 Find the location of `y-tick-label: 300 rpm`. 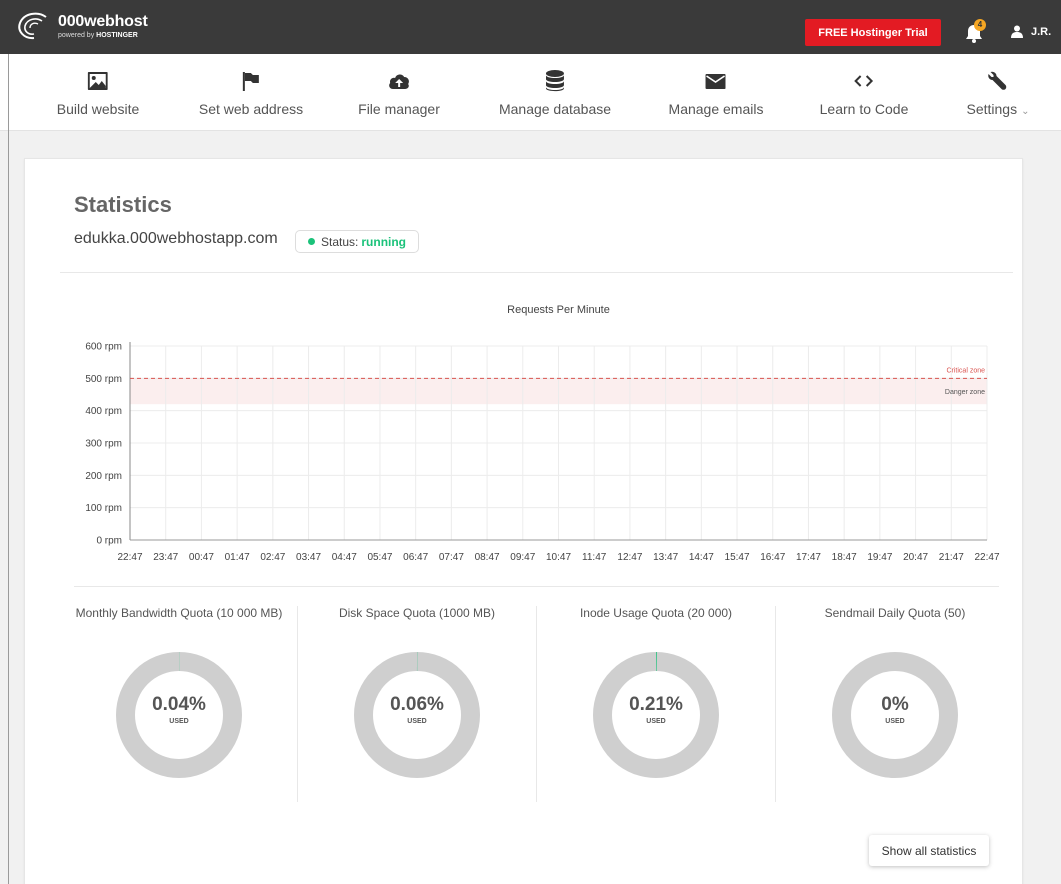

y-tick-label: 300 rpm is located at coordinates (103, 444).